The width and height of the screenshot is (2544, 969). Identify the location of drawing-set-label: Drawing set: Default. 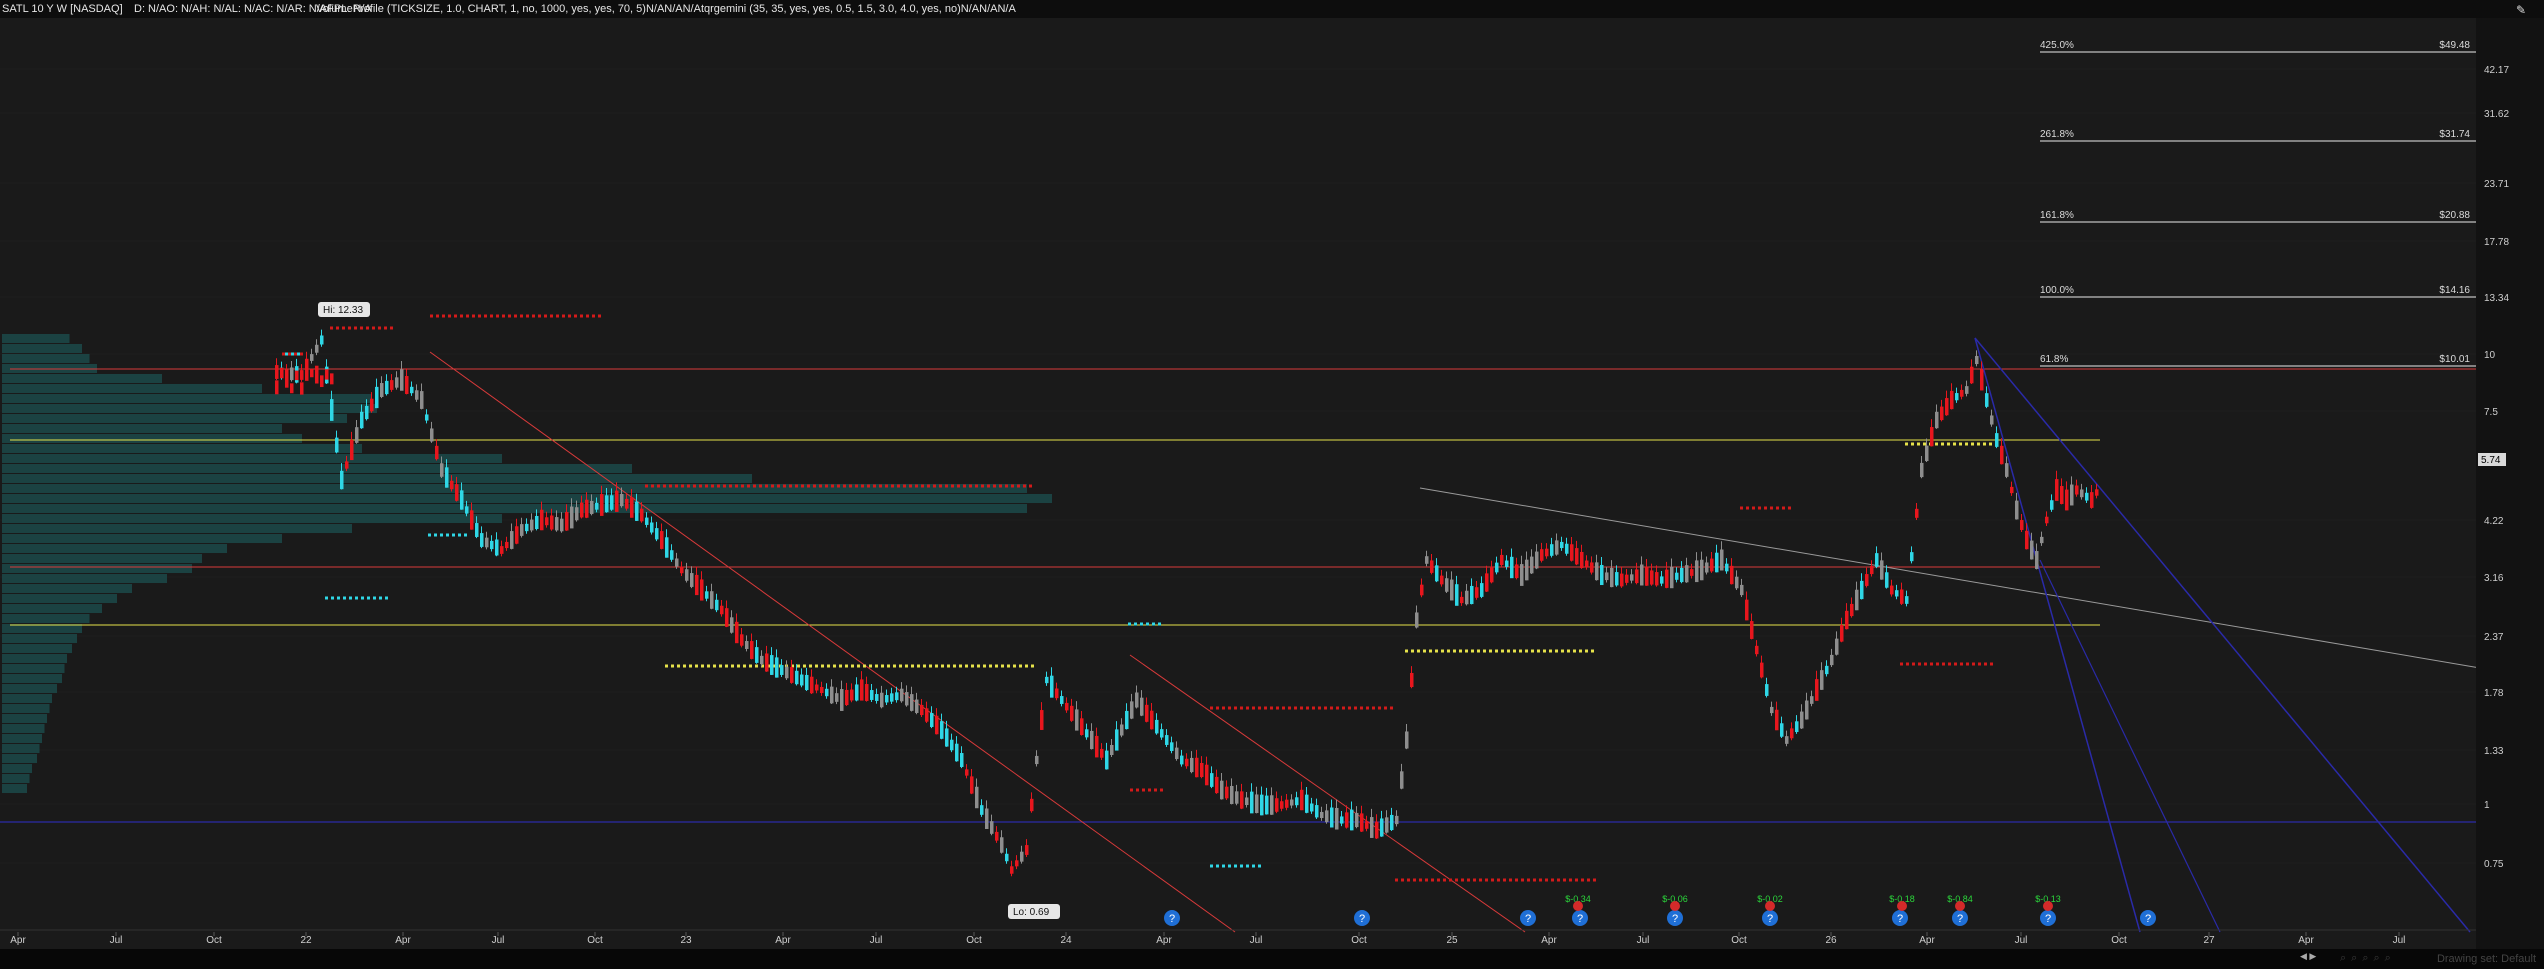
(2486, 959).